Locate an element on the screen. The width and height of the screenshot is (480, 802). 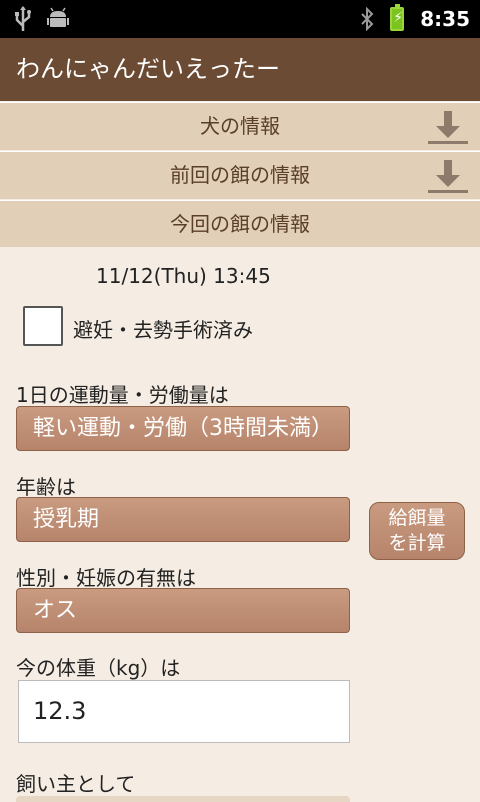
android-debug-icon is located at coordinates (58, 17).